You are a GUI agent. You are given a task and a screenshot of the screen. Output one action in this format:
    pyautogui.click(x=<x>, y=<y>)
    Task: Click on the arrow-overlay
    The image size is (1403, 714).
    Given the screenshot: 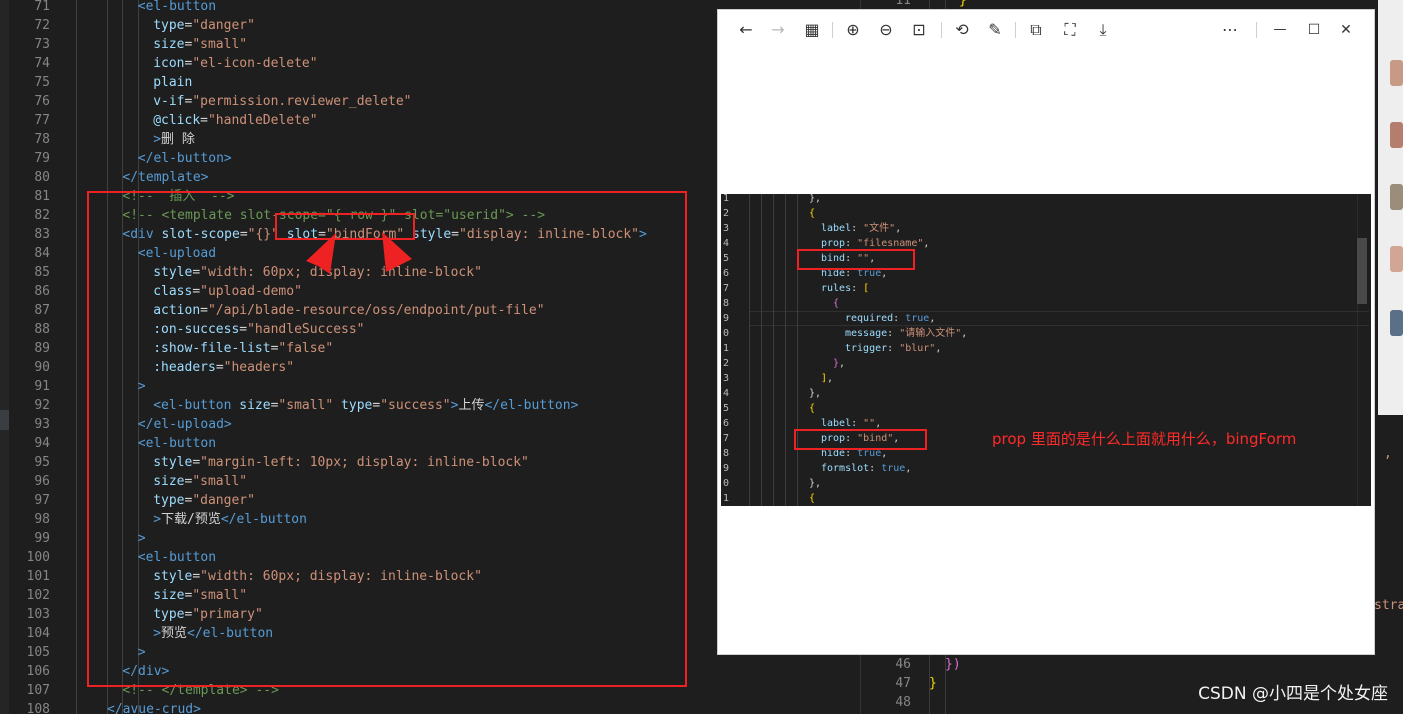 What is the action you would take?
    pyautogui.click(x=360, y=306)
    